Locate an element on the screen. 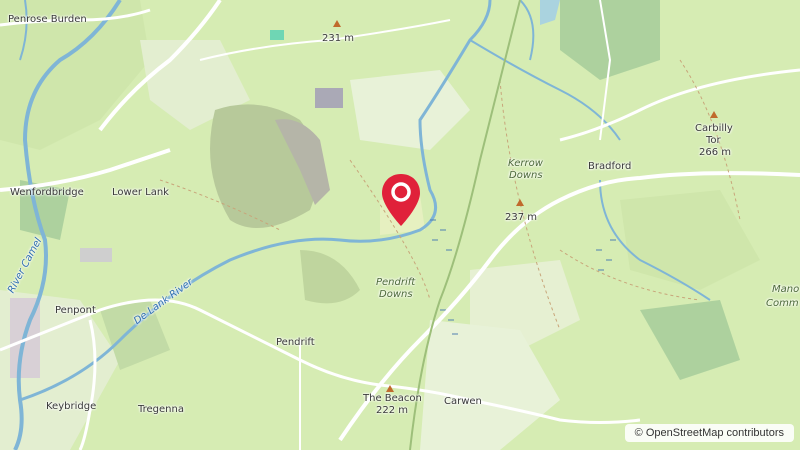 Image resolution: width=800 pixels, height=450 pixels. place-label-lower-lank: Lower Lank is located at coordinates (140, 193).